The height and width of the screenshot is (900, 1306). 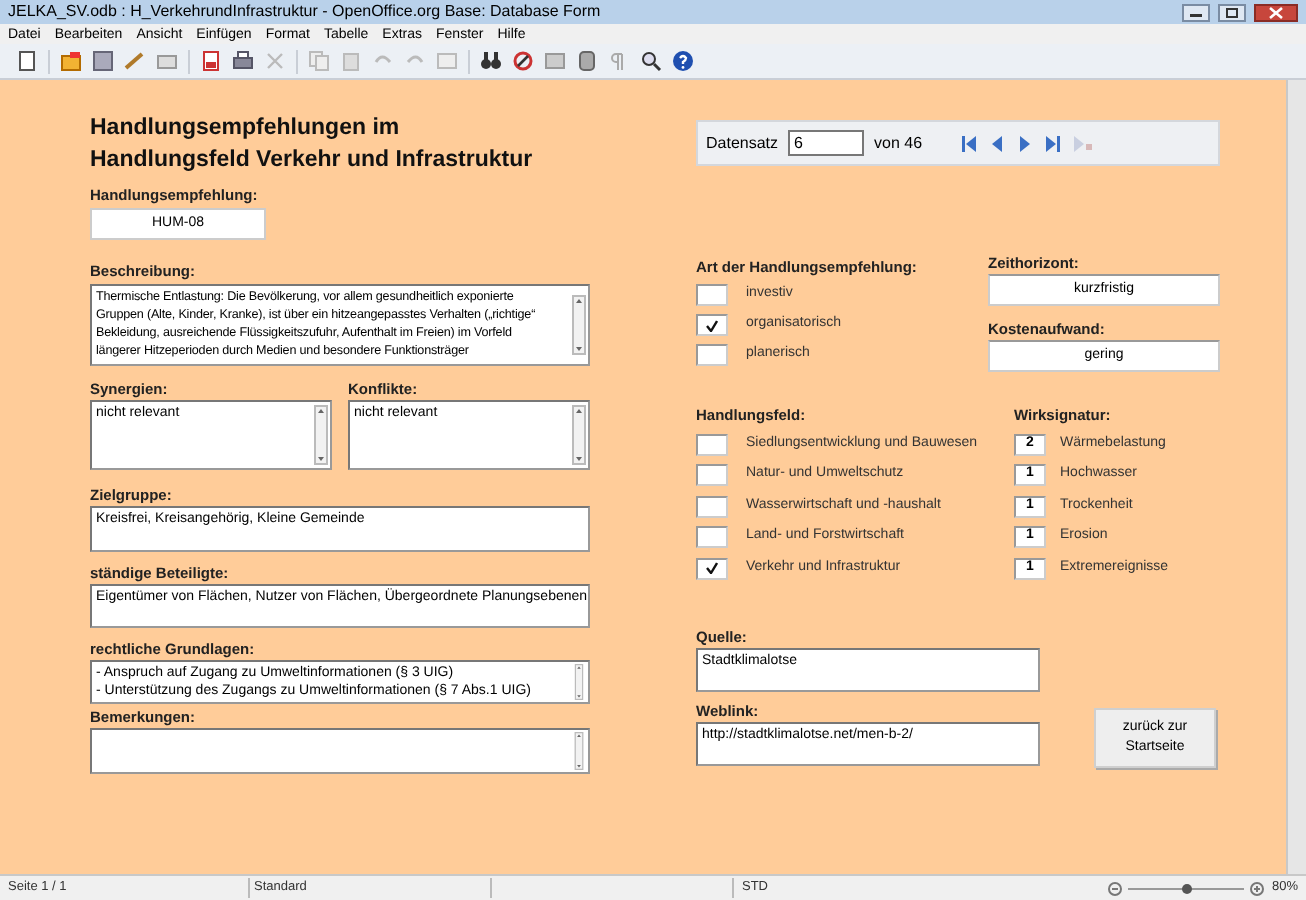 I want to click on zoom-in-icon, so click(x=1256, y=888).